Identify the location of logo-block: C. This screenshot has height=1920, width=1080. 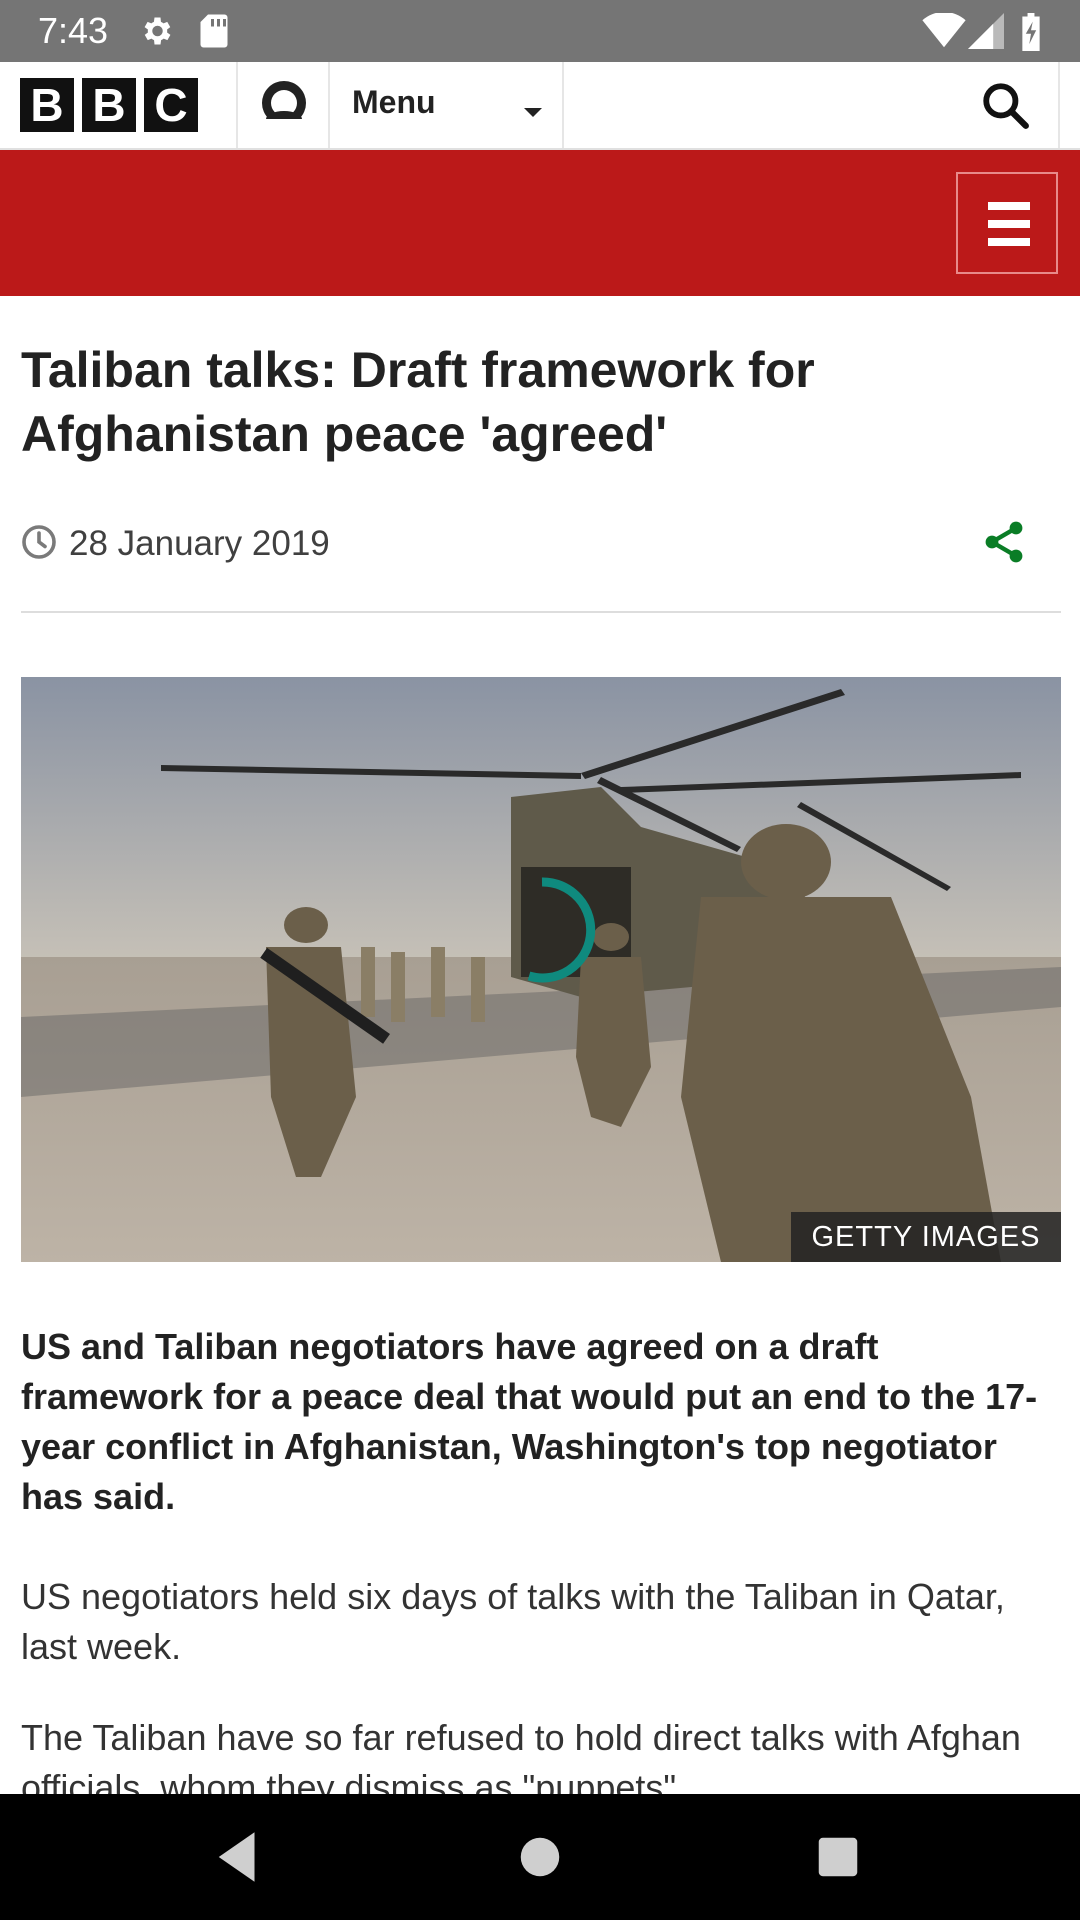
(171, 105).